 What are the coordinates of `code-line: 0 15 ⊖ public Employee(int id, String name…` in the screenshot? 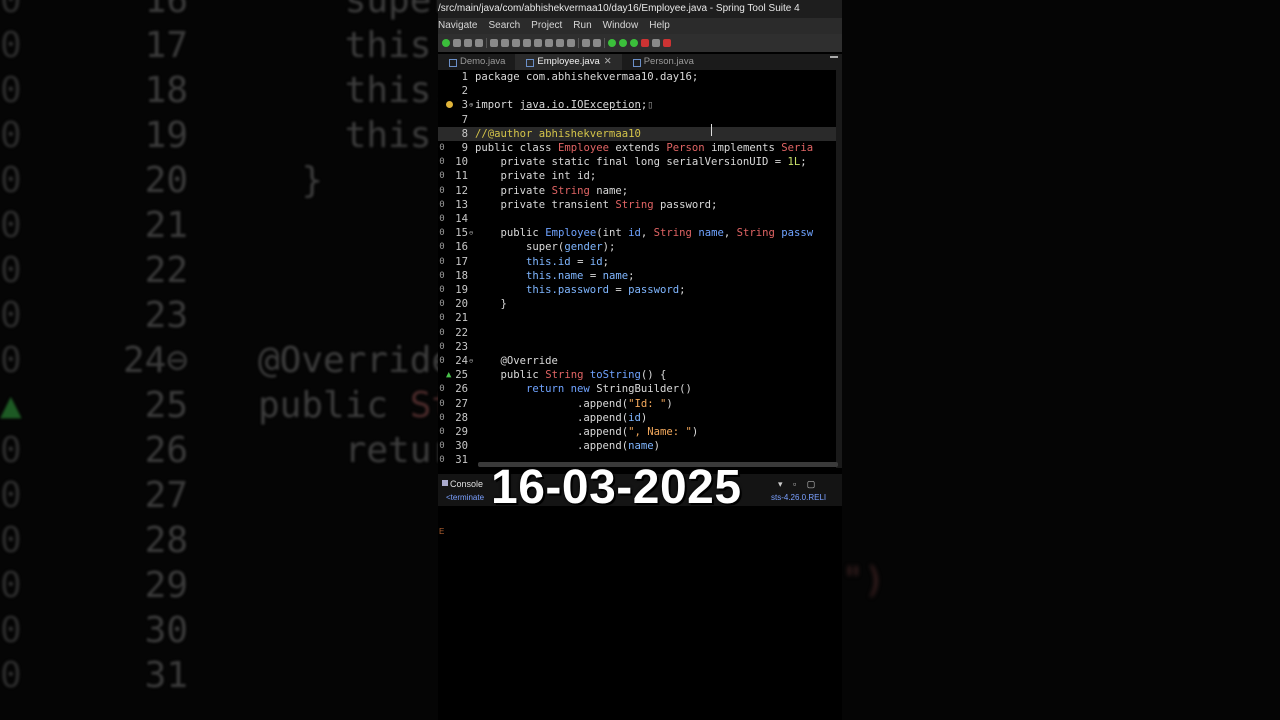 It's located at (640, 233).